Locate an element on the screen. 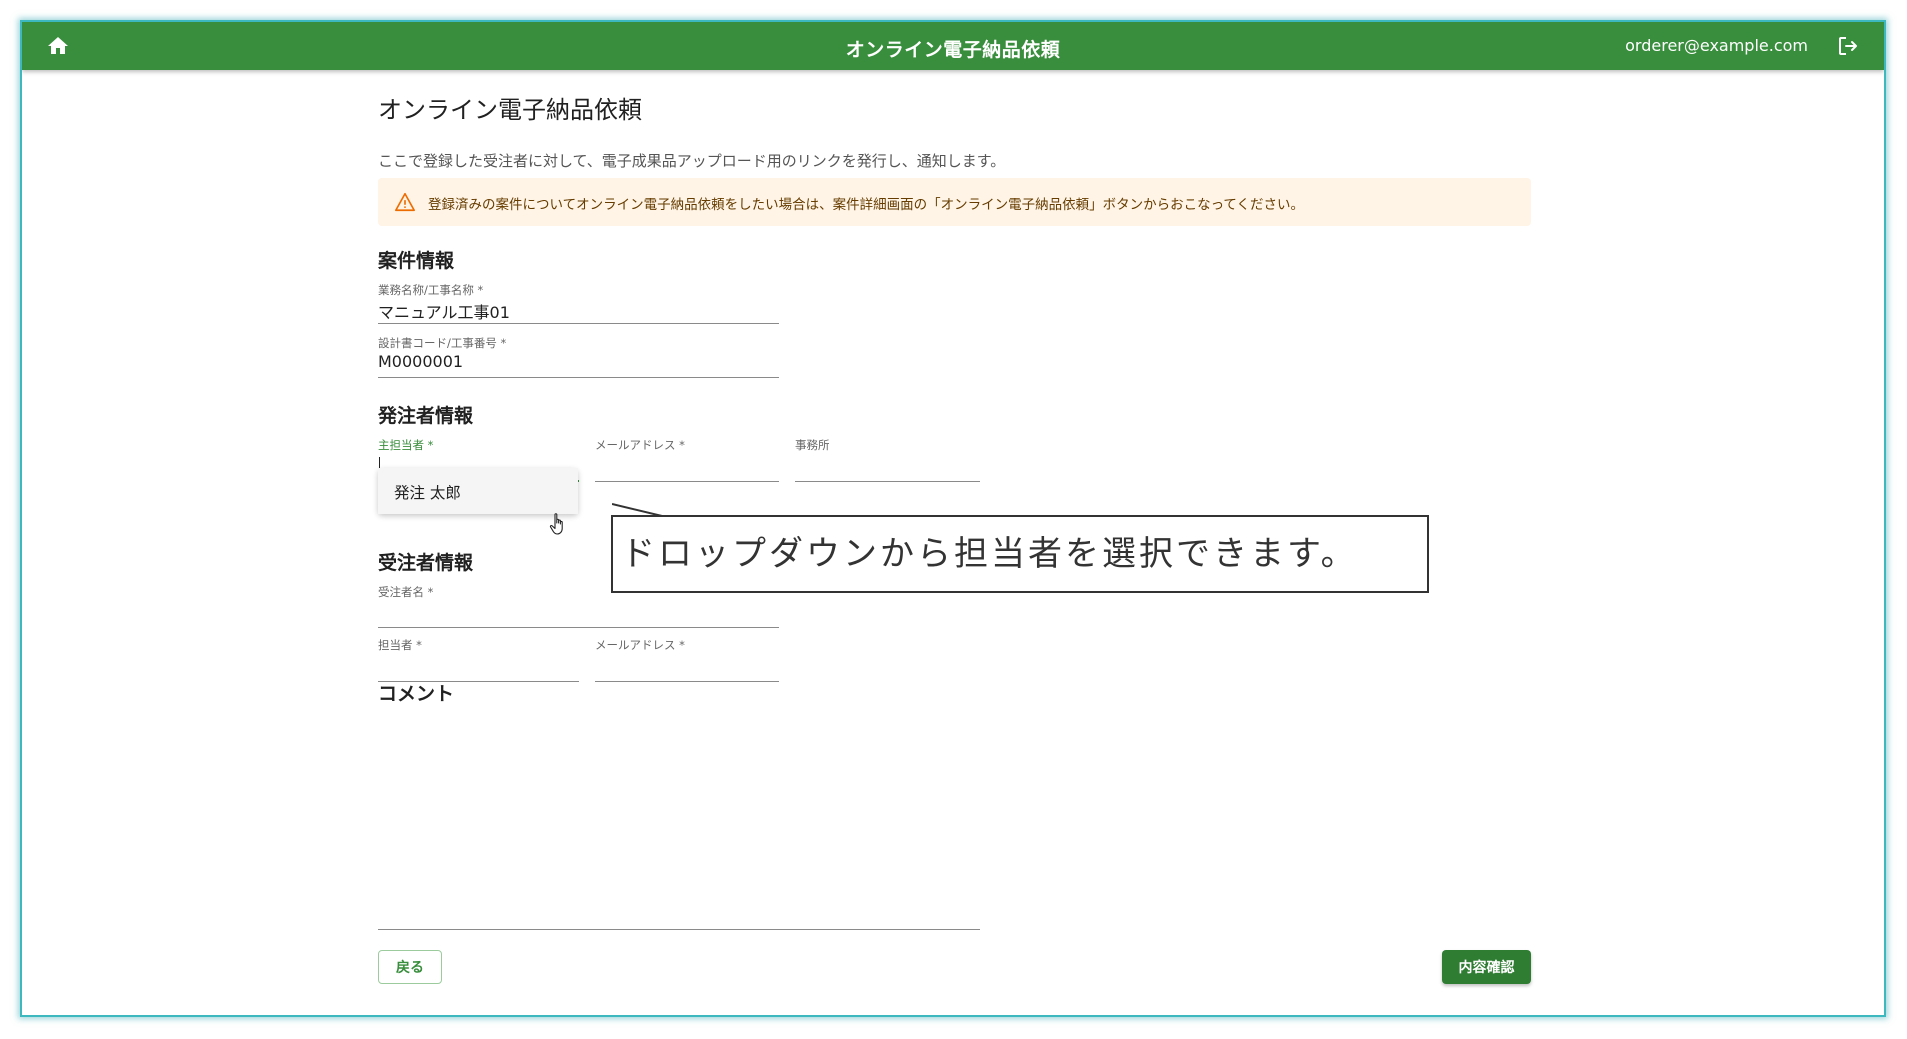 This screenshot has width=1907, height=1039. contractor-section-title: 受注者情報 is located at coordinates (426, 563).